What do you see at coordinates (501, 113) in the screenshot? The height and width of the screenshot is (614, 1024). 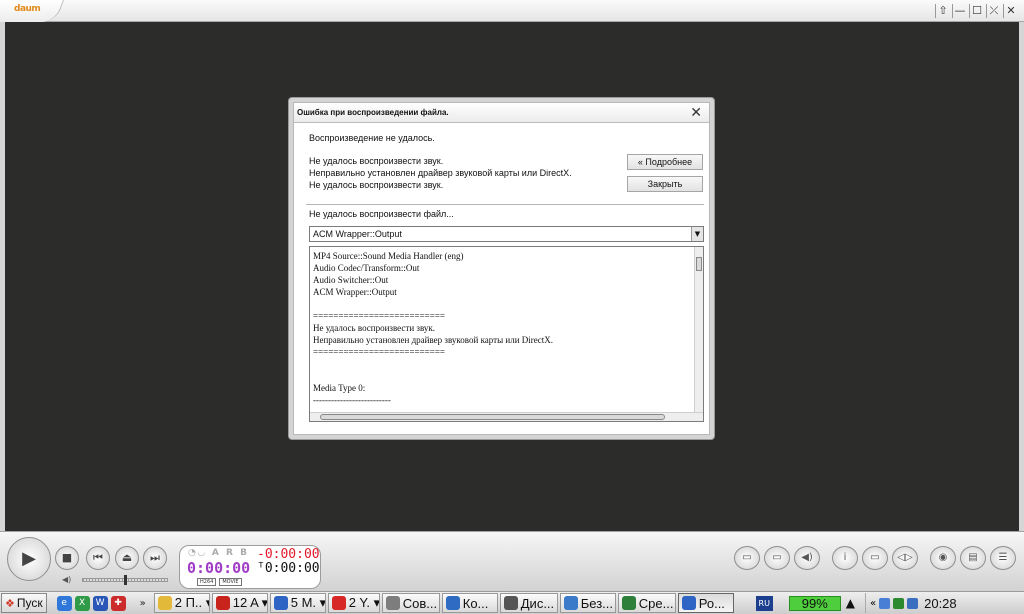 I see `dialog-title-bar: Ошибка при воспроизведении файла. ✕` at bounding box center [501, 113].